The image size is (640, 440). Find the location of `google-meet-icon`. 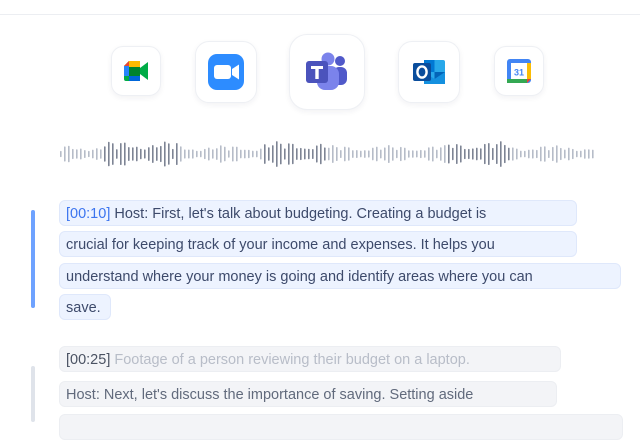

google-meet-icon is located at coordinates (136, 71).